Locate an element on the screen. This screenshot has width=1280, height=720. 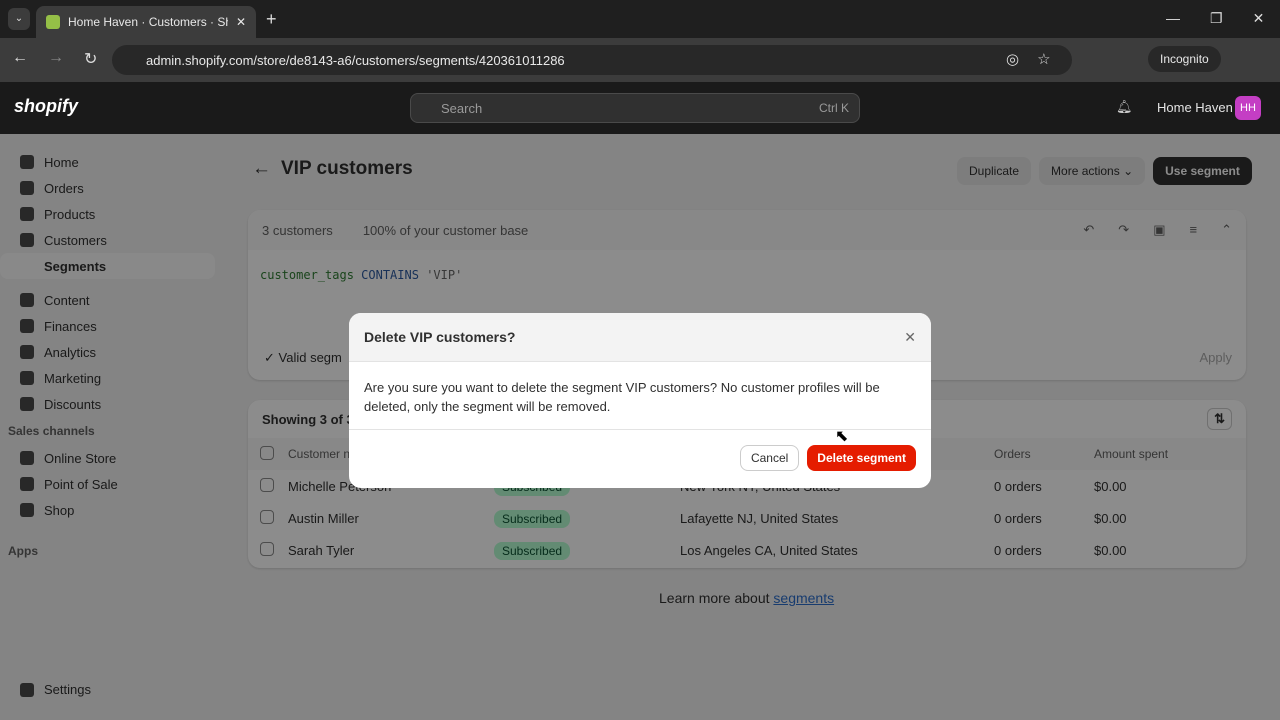
incognito-label: Incognito is located at coordinates (1184, 59).